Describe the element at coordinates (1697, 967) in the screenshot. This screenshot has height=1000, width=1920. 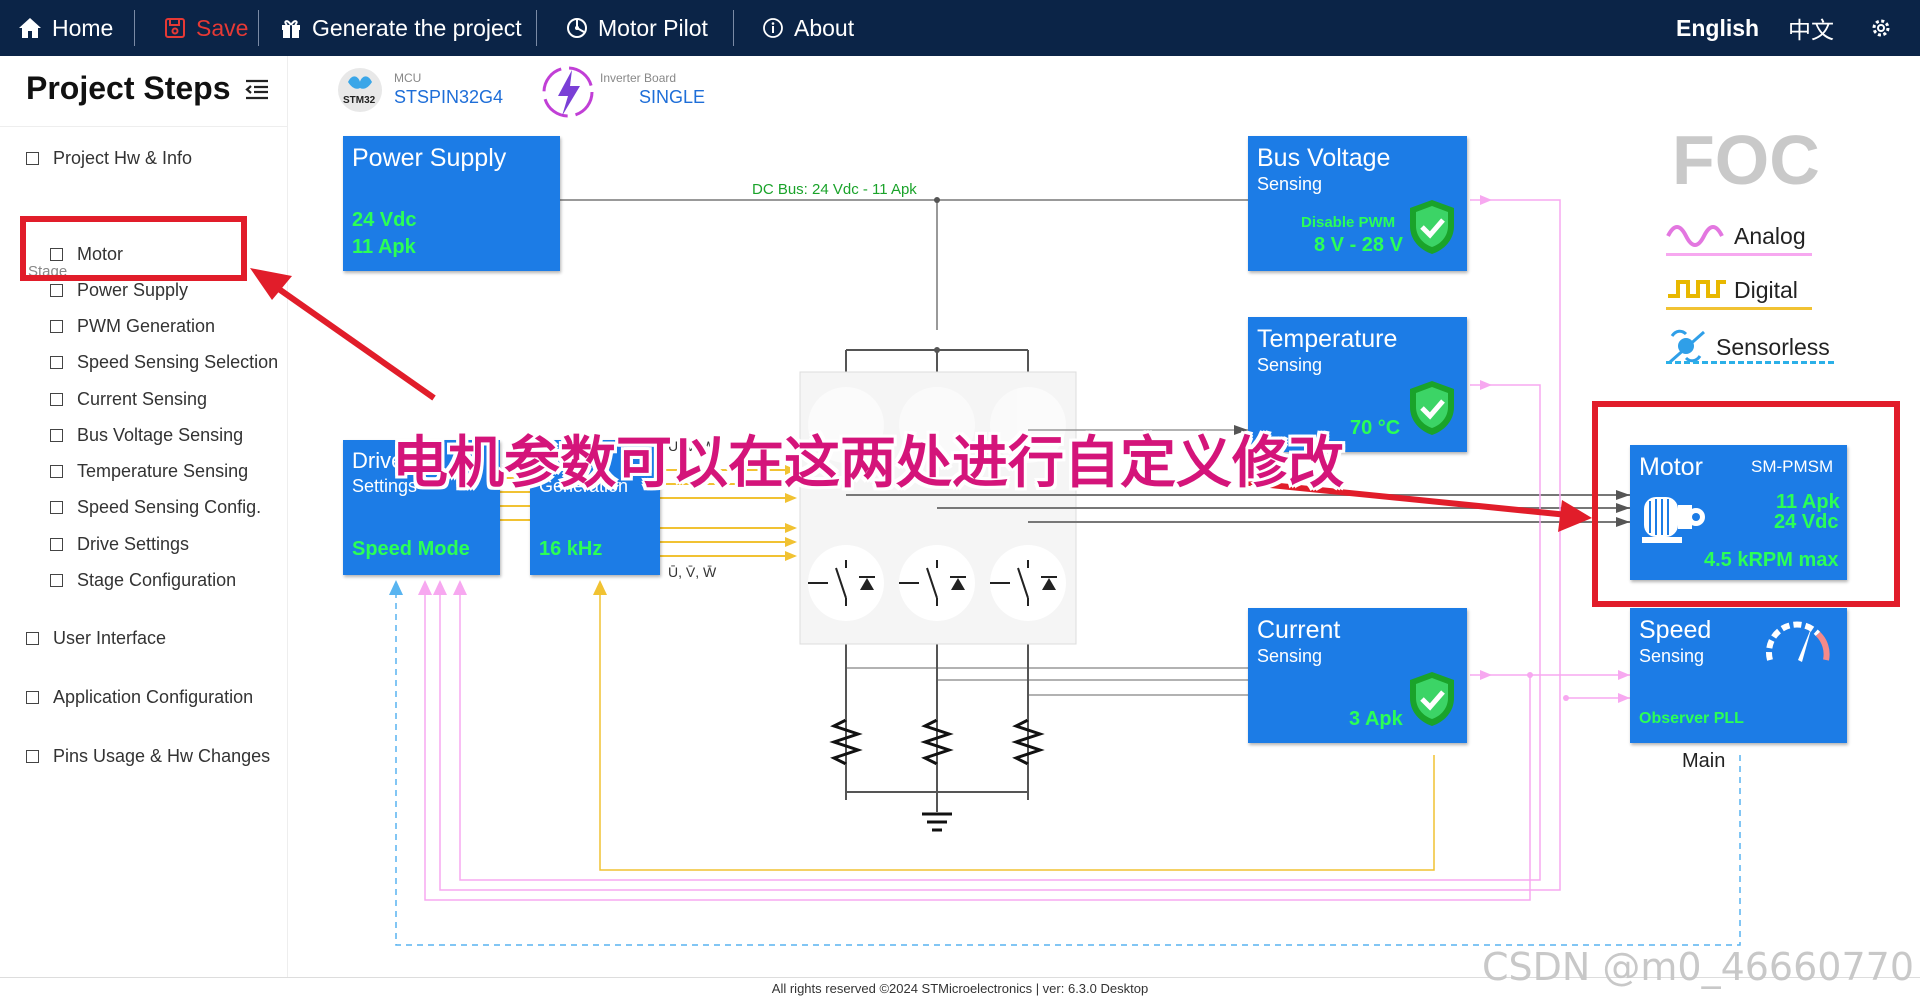
I see `watermark: CSDN @m0_46660770` at that location.